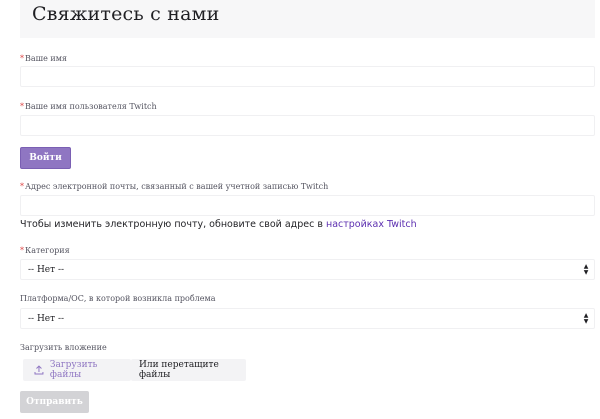 This screenshot has height=419, width=600. I want to click on name-input, so click(307, 80).